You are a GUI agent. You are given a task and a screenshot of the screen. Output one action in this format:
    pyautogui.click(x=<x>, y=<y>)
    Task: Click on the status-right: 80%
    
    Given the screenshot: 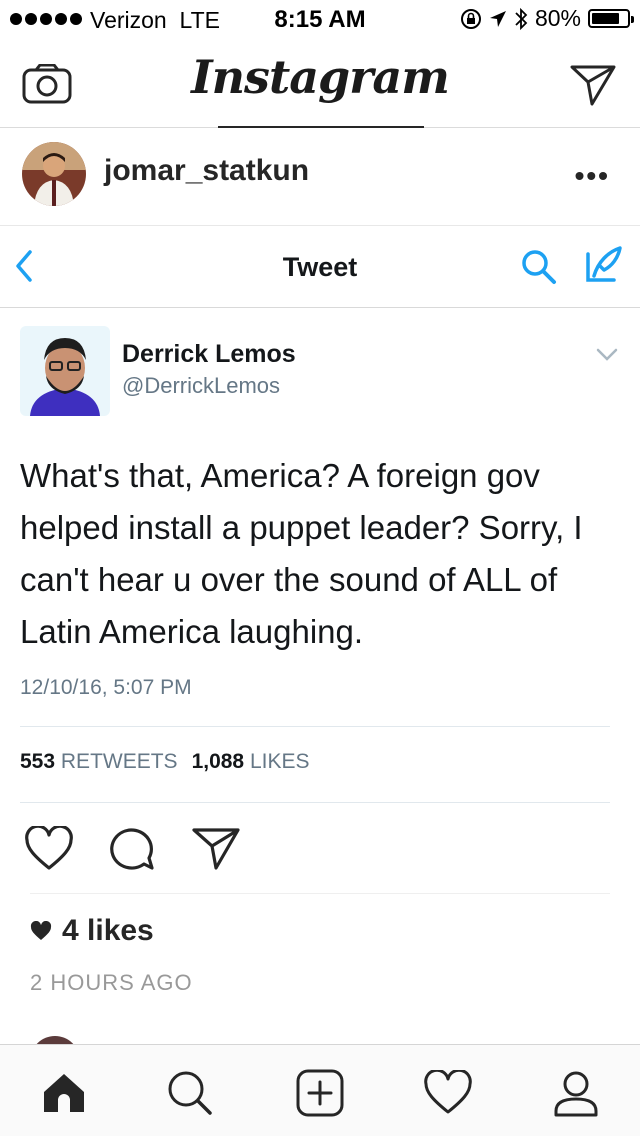 What is the action you would take?
    pyautogui.click(x=547, y=18)
    